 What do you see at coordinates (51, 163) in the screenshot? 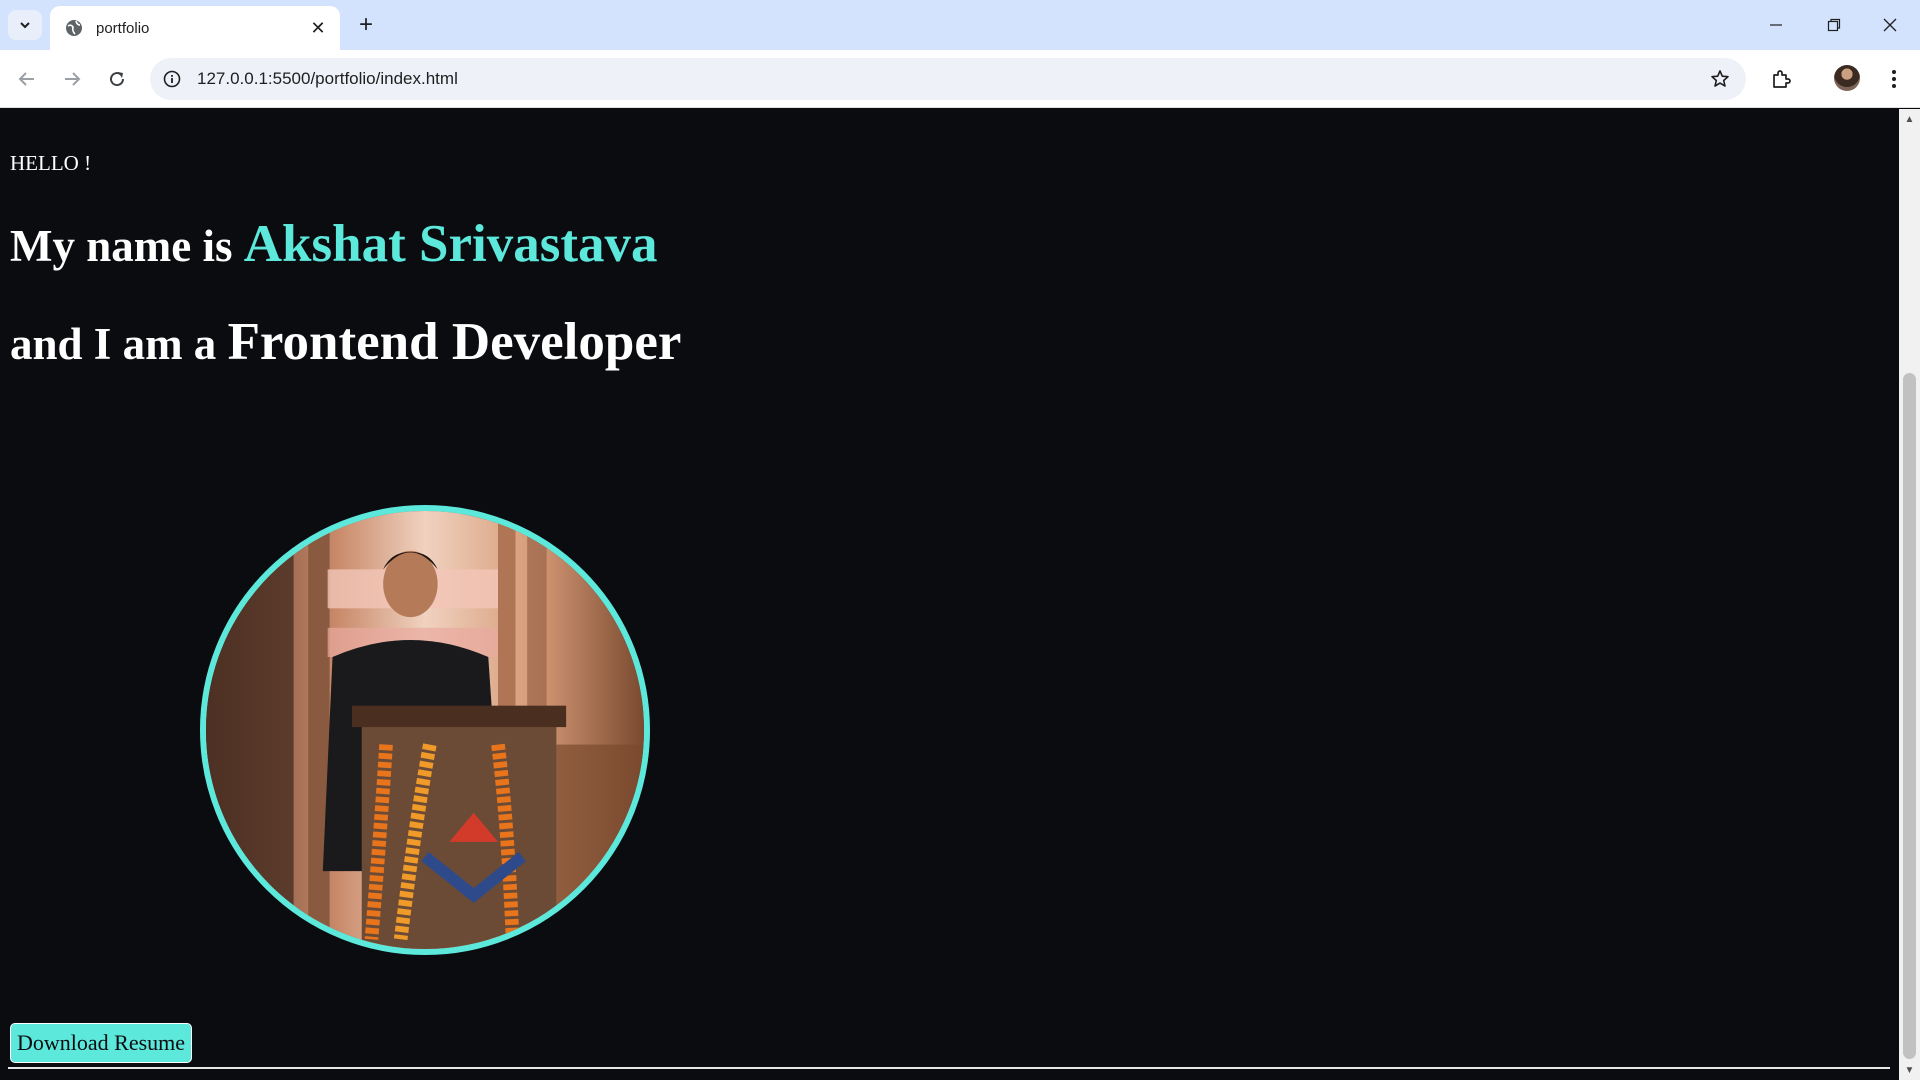
I see `greeting-text: HELLO !` at bounding box center [51, 163].